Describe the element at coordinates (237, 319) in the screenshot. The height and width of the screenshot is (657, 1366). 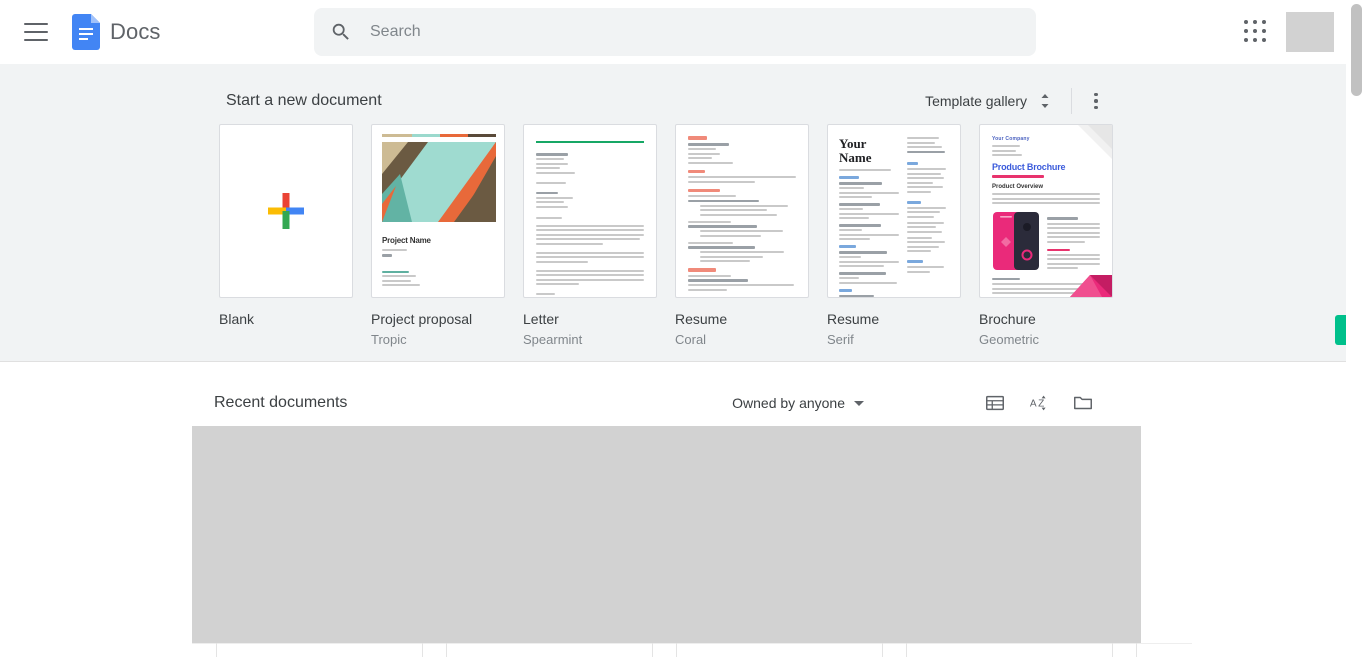
I see `template-name: Blank` at that location.